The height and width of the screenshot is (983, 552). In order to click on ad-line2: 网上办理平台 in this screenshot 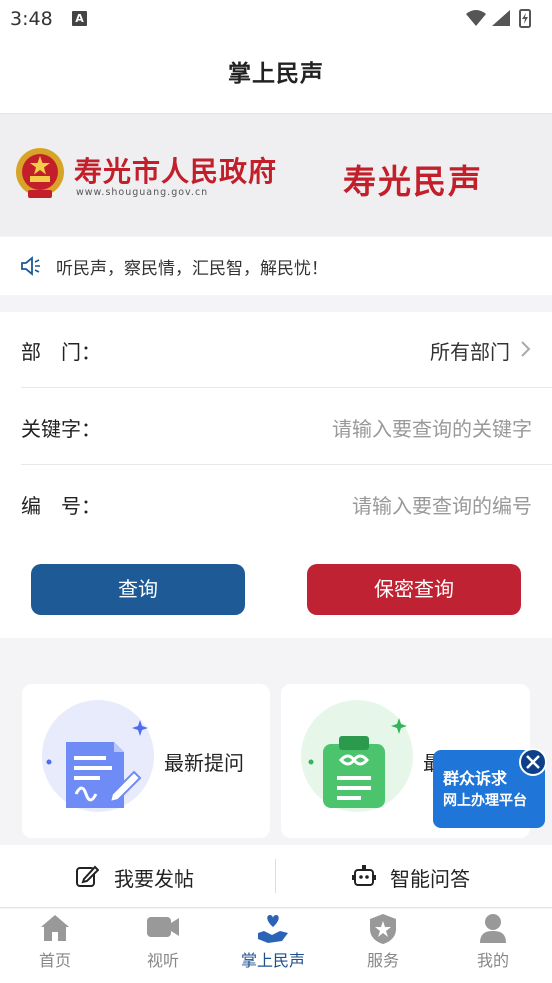, I will do `click(485, 801)`.